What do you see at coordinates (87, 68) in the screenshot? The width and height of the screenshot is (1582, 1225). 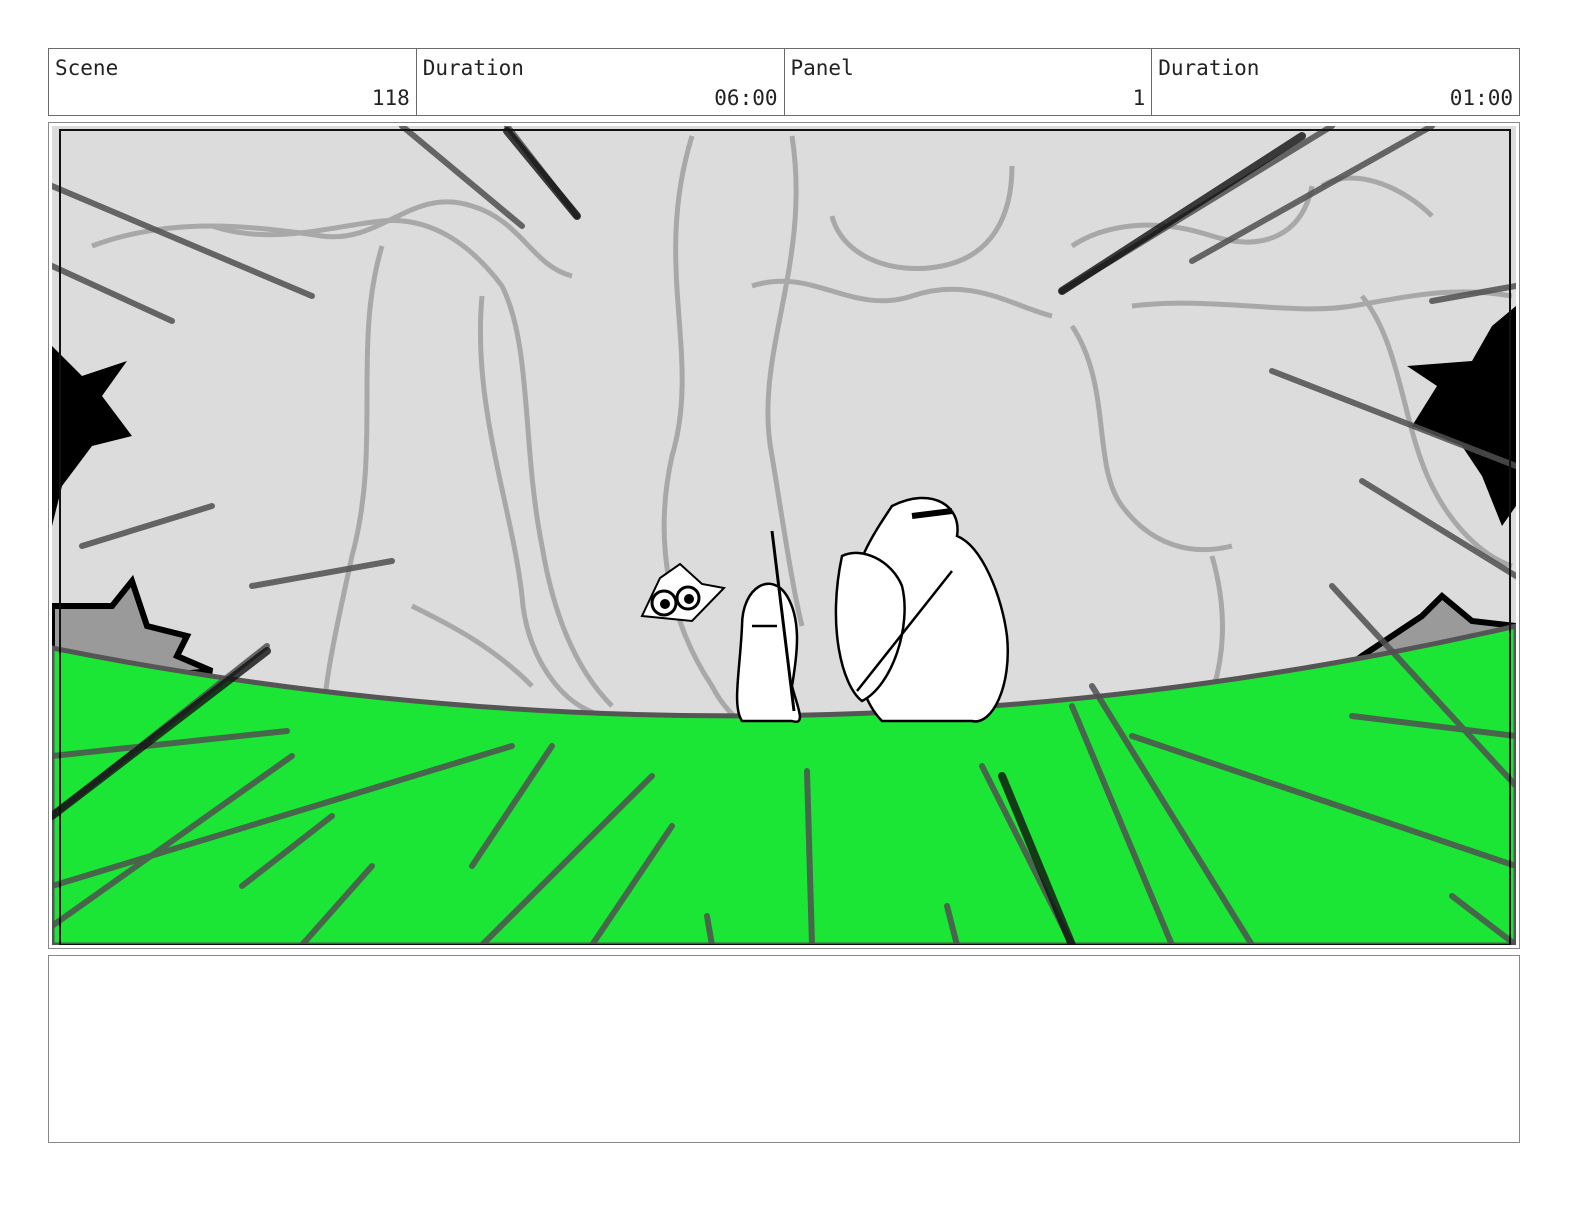 I see `scene-label: Scene` at bounding box center [87, 68].